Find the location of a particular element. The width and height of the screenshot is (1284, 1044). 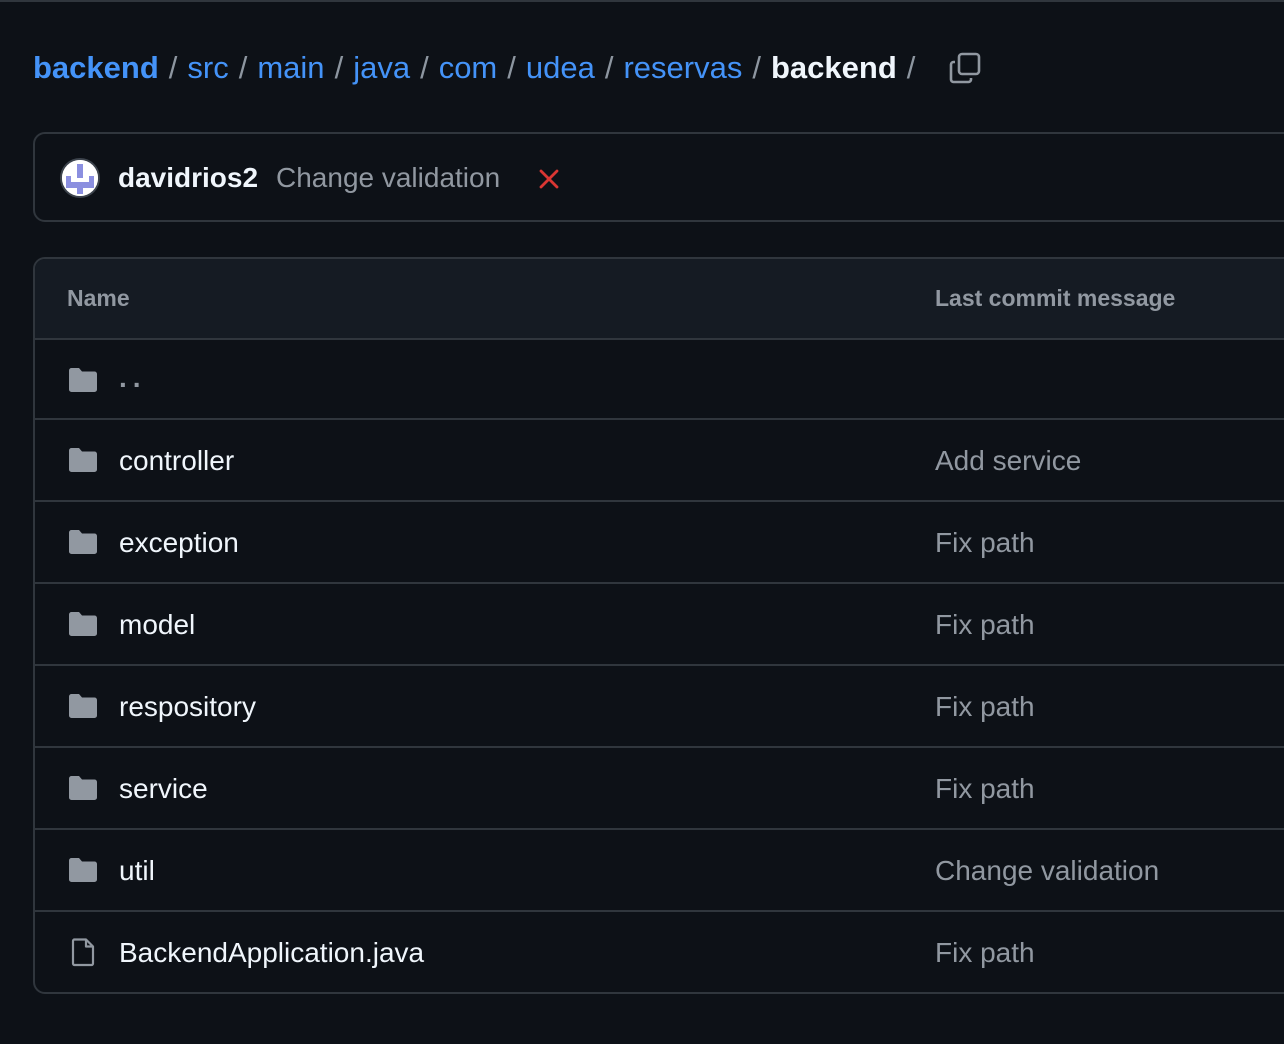

table-row: model Fix path is located at coordinates (659, 625).